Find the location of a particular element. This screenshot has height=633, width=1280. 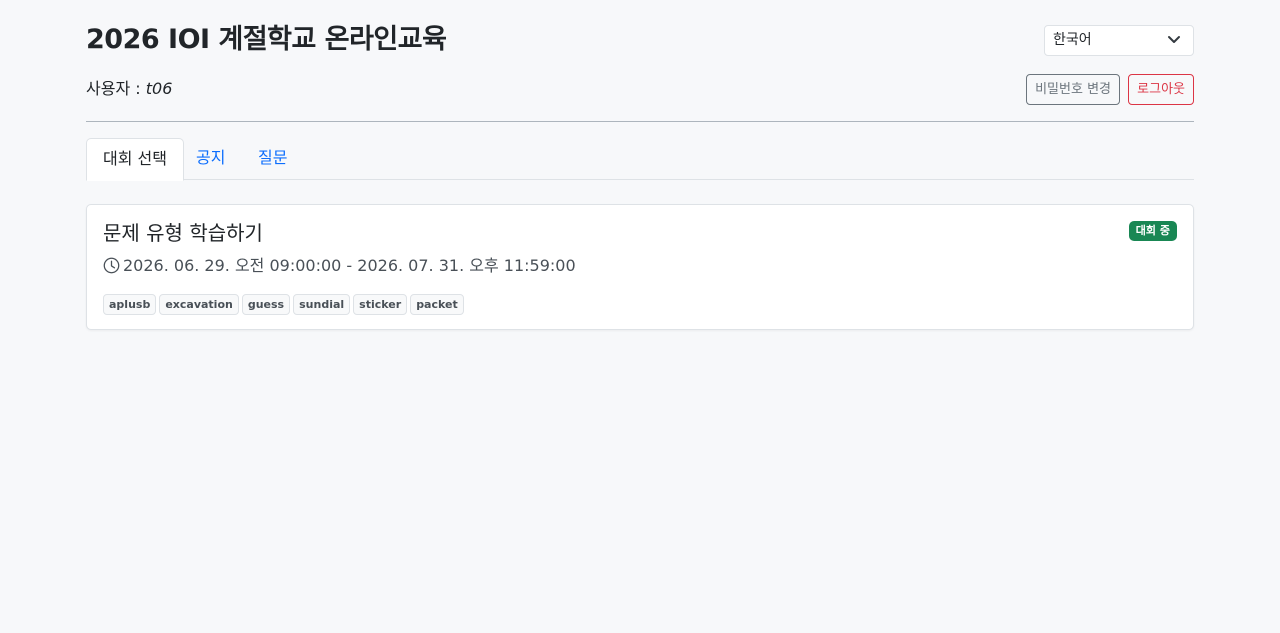

clock-icon is located at coordinates (111, 265).